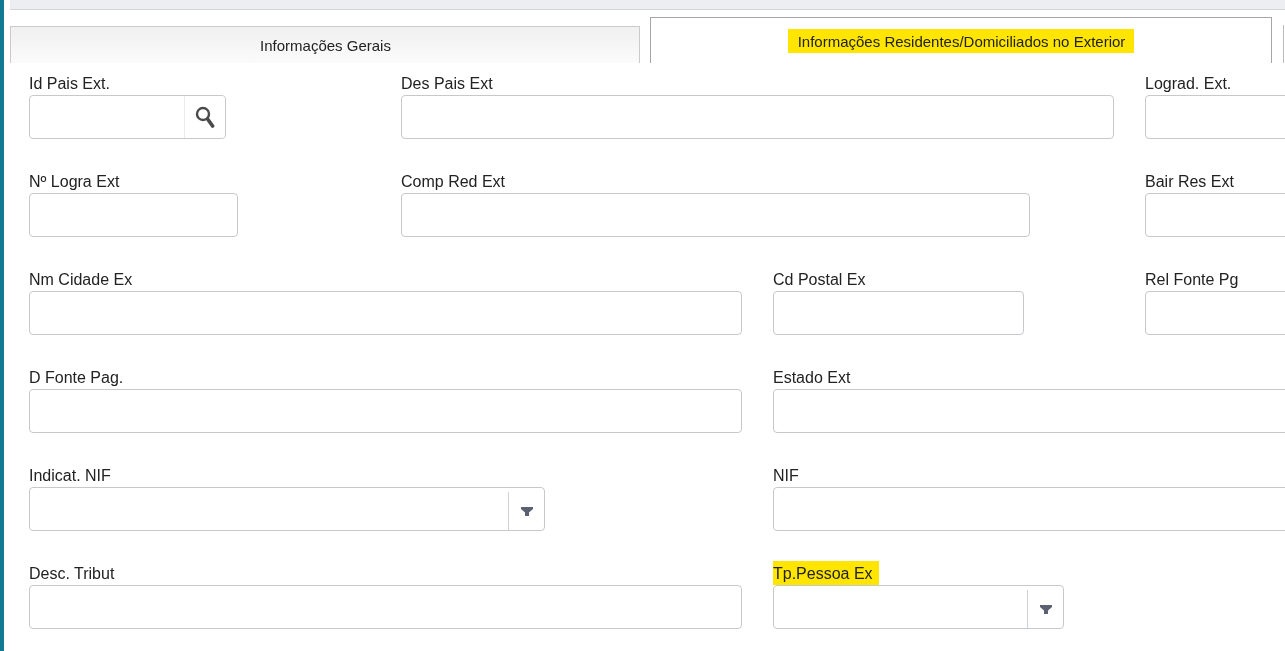 Image resolution: width=1285 pixels, height=651 pixels. I want to click on field-label: D Fonte Pag., so click(77, 378).